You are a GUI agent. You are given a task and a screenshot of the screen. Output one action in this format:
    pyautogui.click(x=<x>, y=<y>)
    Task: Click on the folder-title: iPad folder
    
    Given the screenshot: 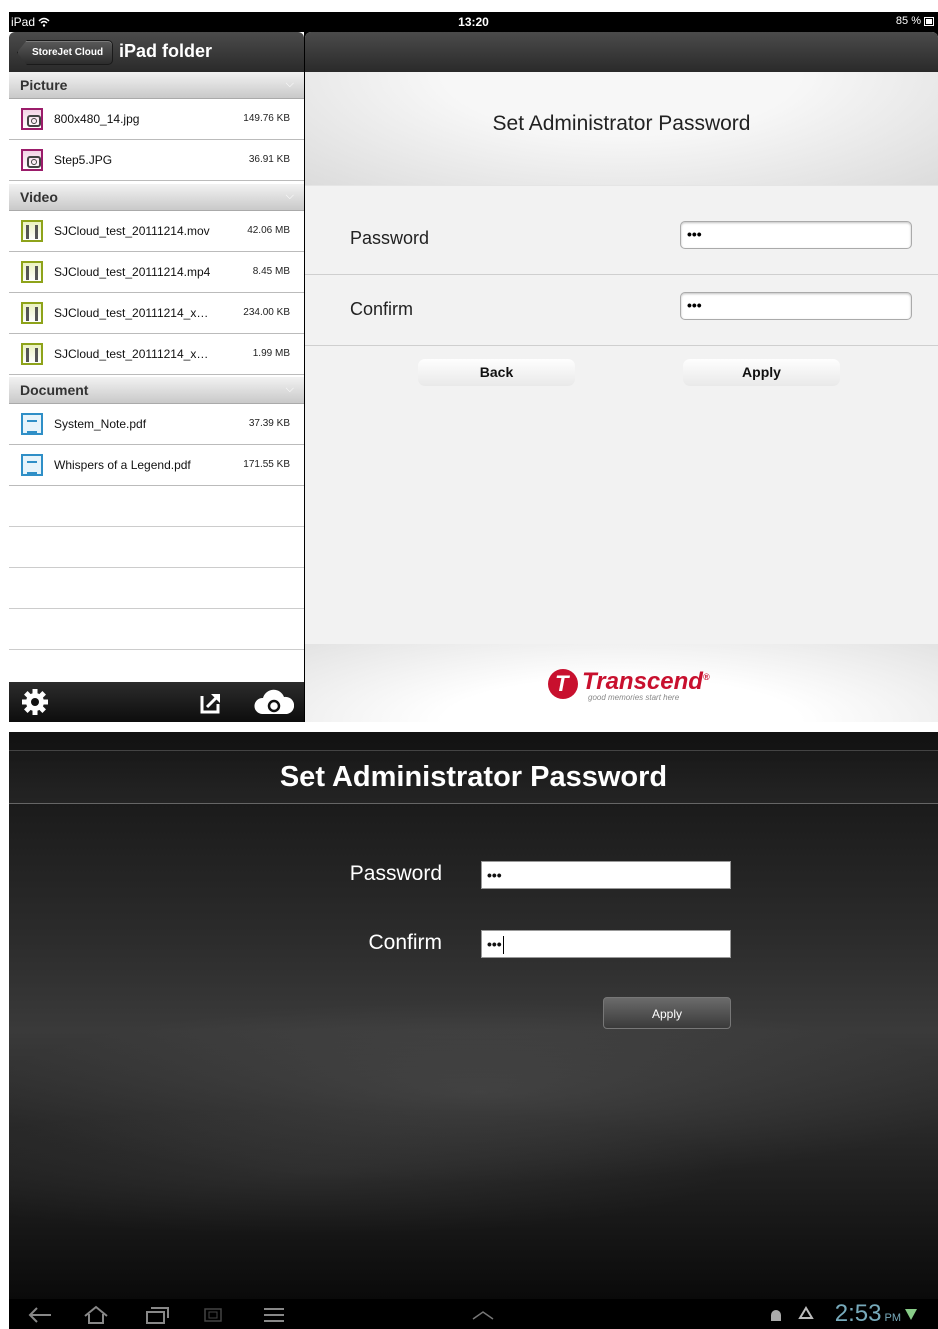 What is the action you would take?
    pyautogui.click(x=166, y=51)
    